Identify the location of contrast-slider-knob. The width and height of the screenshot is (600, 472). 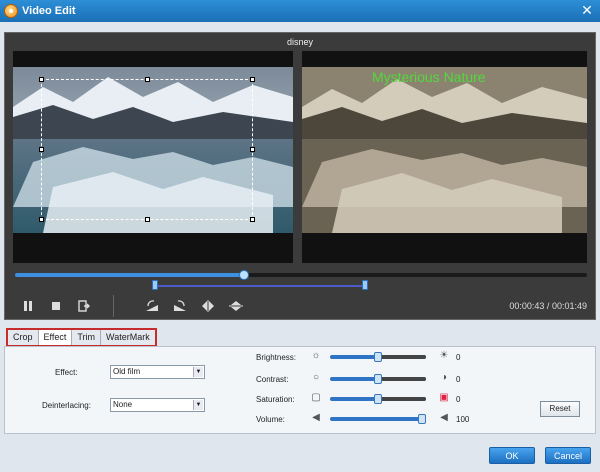
(378, 379).